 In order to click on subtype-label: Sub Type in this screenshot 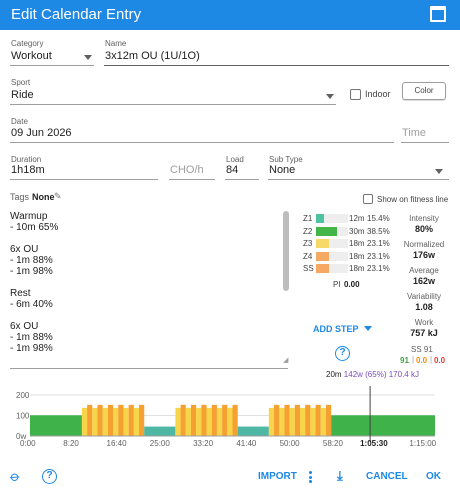, I will do `click(286, 159)`.